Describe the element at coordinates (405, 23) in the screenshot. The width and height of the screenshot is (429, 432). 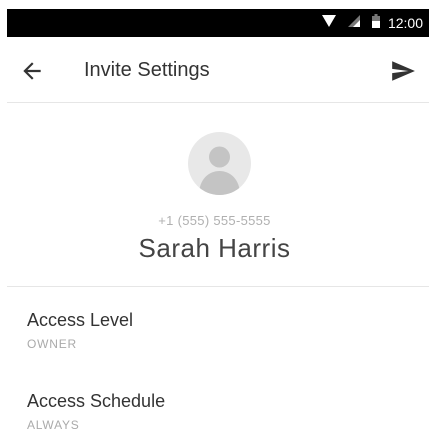
I see `status-time: 12:00` at that location.